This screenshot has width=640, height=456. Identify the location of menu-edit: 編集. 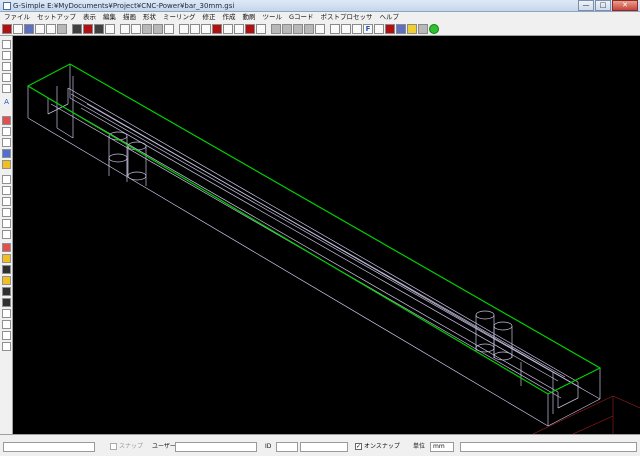
(109, 17).